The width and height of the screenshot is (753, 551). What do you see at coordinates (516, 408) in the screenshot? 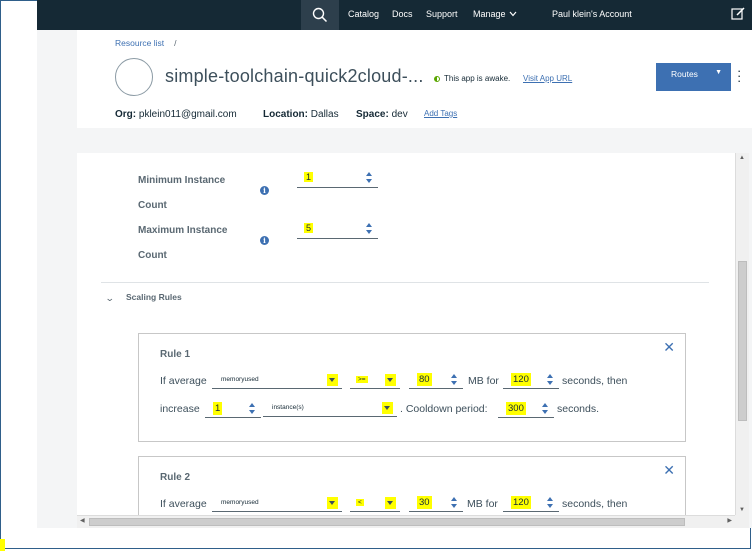
I see `cooldown-value: 300` at bounding box center [516, 408].